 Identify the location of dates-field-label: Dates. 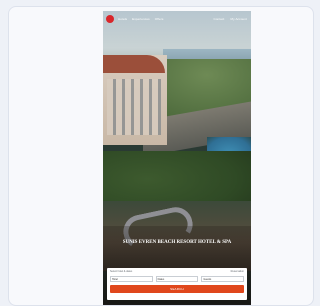
(161, 279).